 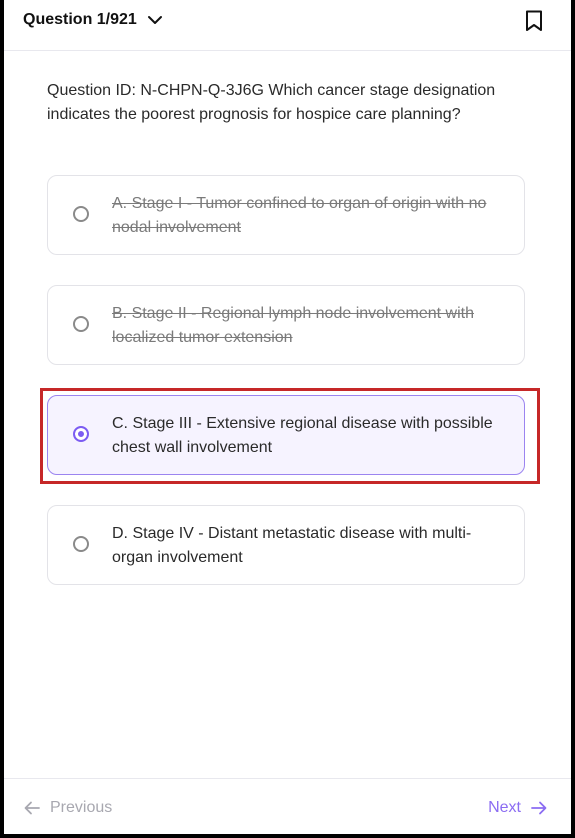 I want to click on bookmark-icon, so click(x=534, y=21).